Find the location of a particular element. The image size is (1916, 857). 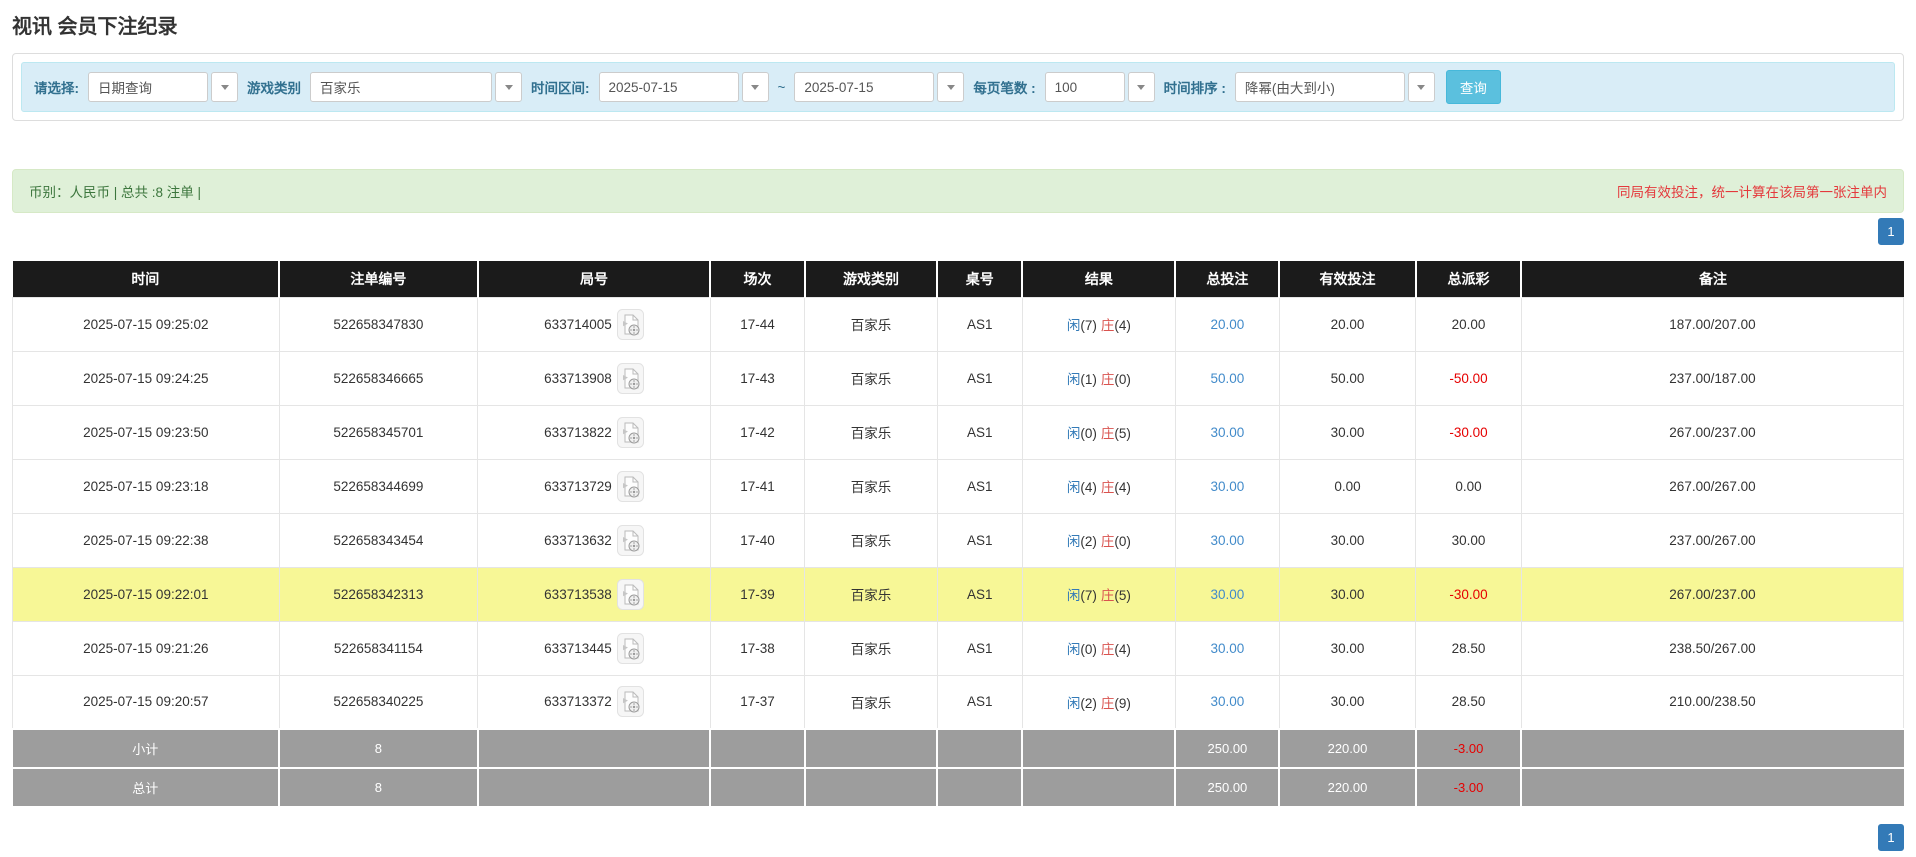

subtotal-count: 8 is located at coordinates (378, 748).